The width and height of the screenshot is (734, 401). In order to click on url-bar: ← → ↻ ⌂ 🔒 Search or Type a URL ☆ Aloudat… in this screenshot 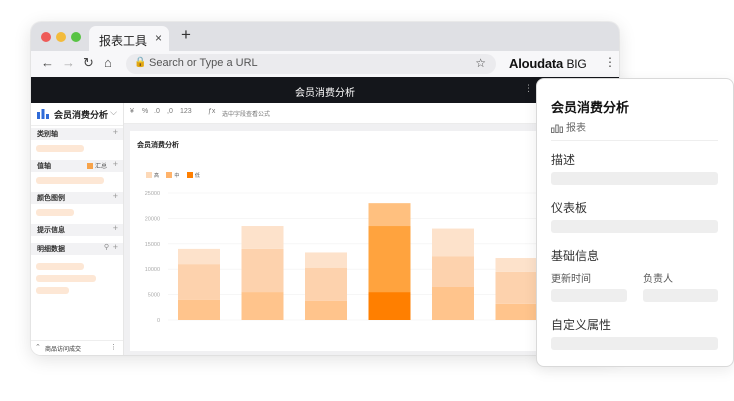, I will do `click(325, 64)`.